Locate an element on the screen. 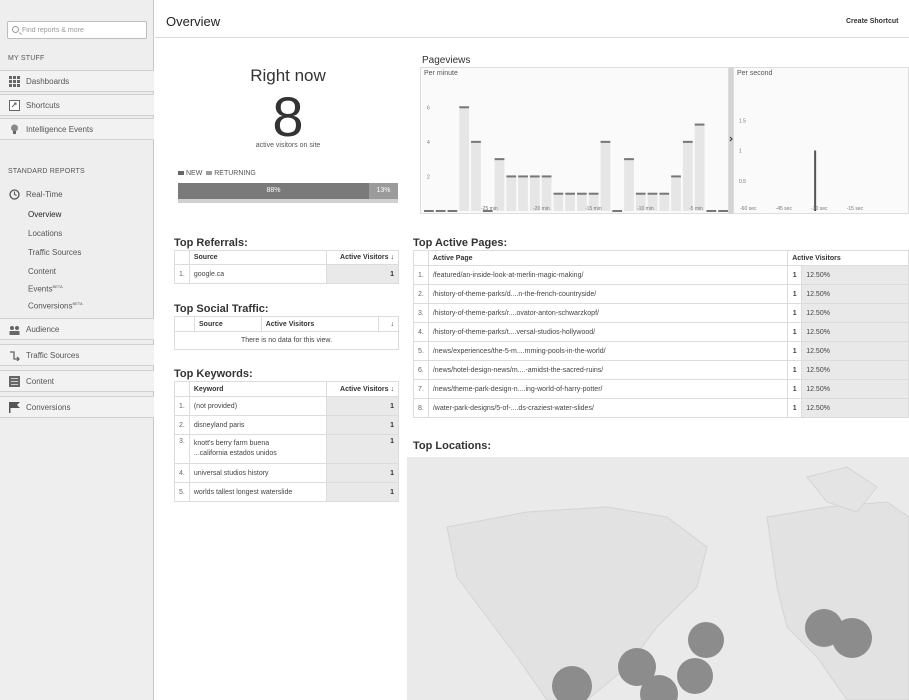  search-box is located at coordinates (77, 30).